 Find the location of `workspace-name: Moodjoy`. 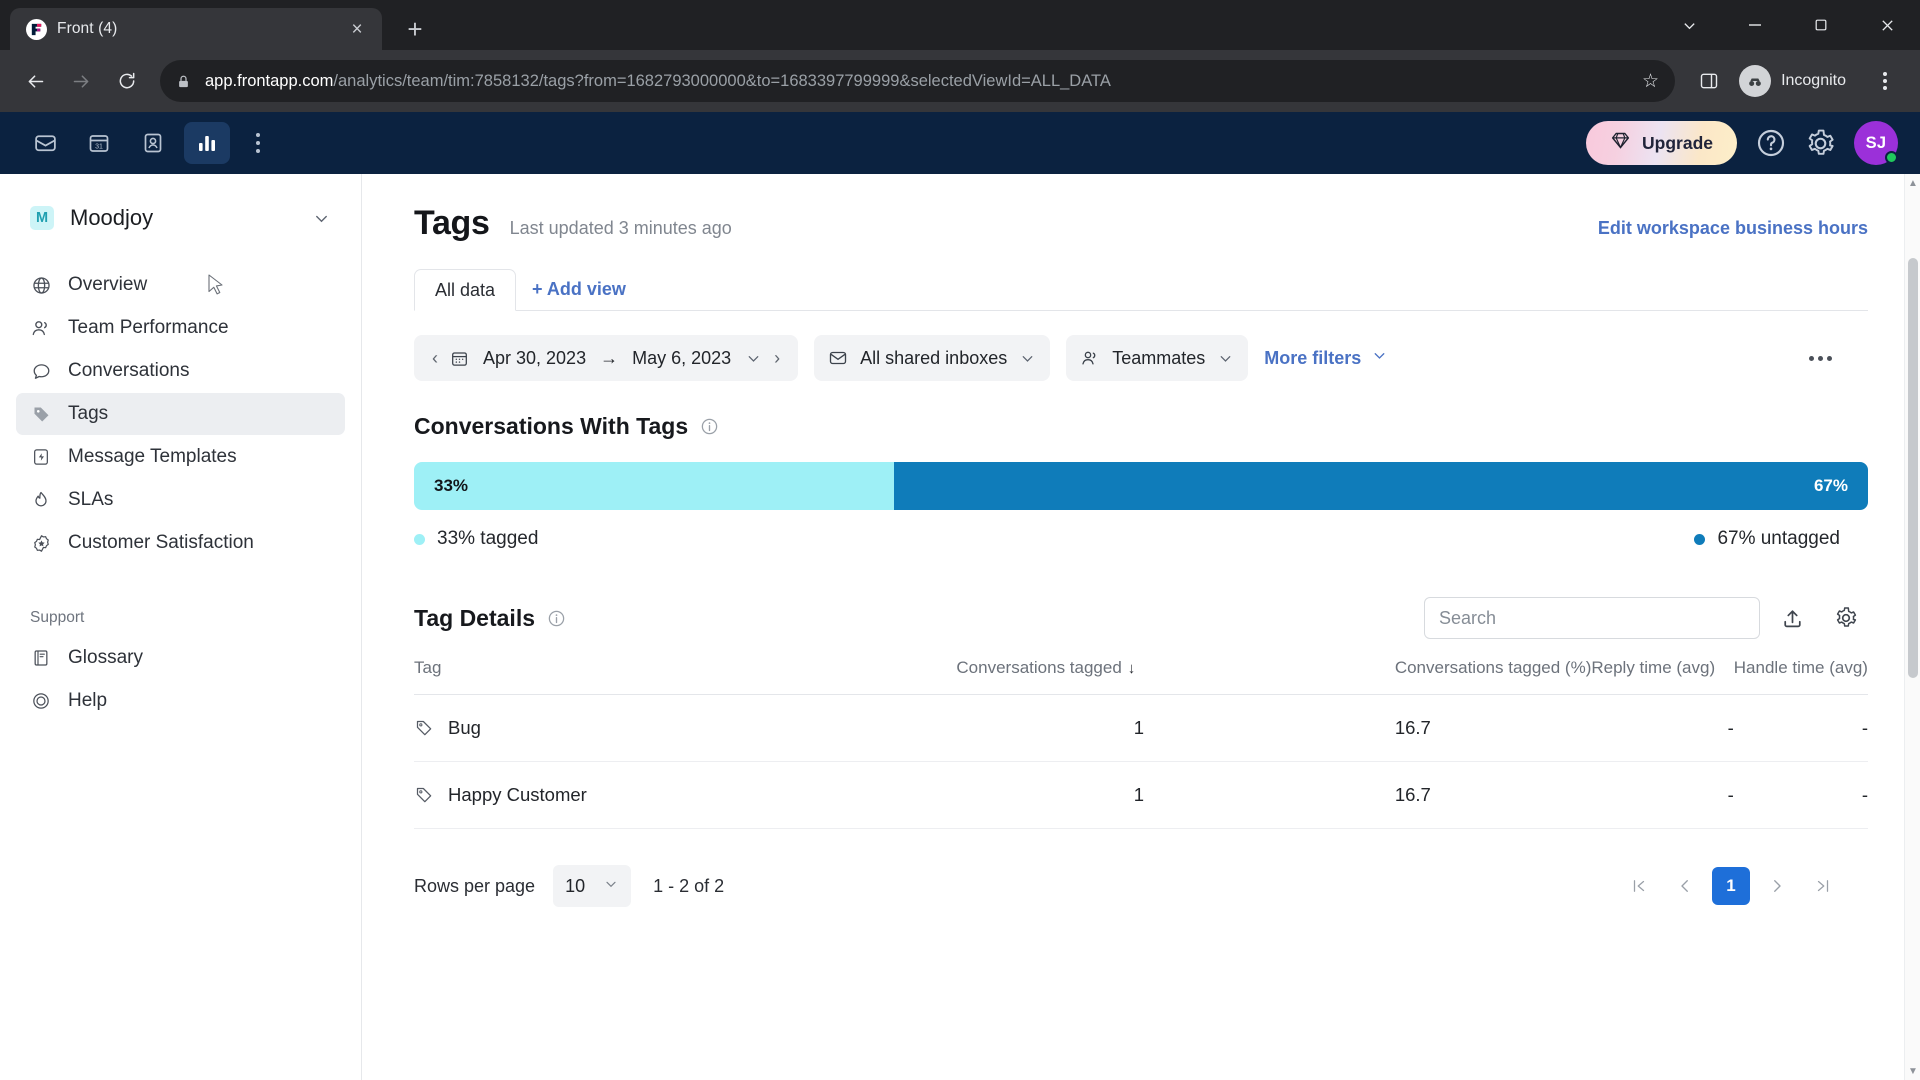

workspace-name: Moodjoy is located at coordinates (112, 217).